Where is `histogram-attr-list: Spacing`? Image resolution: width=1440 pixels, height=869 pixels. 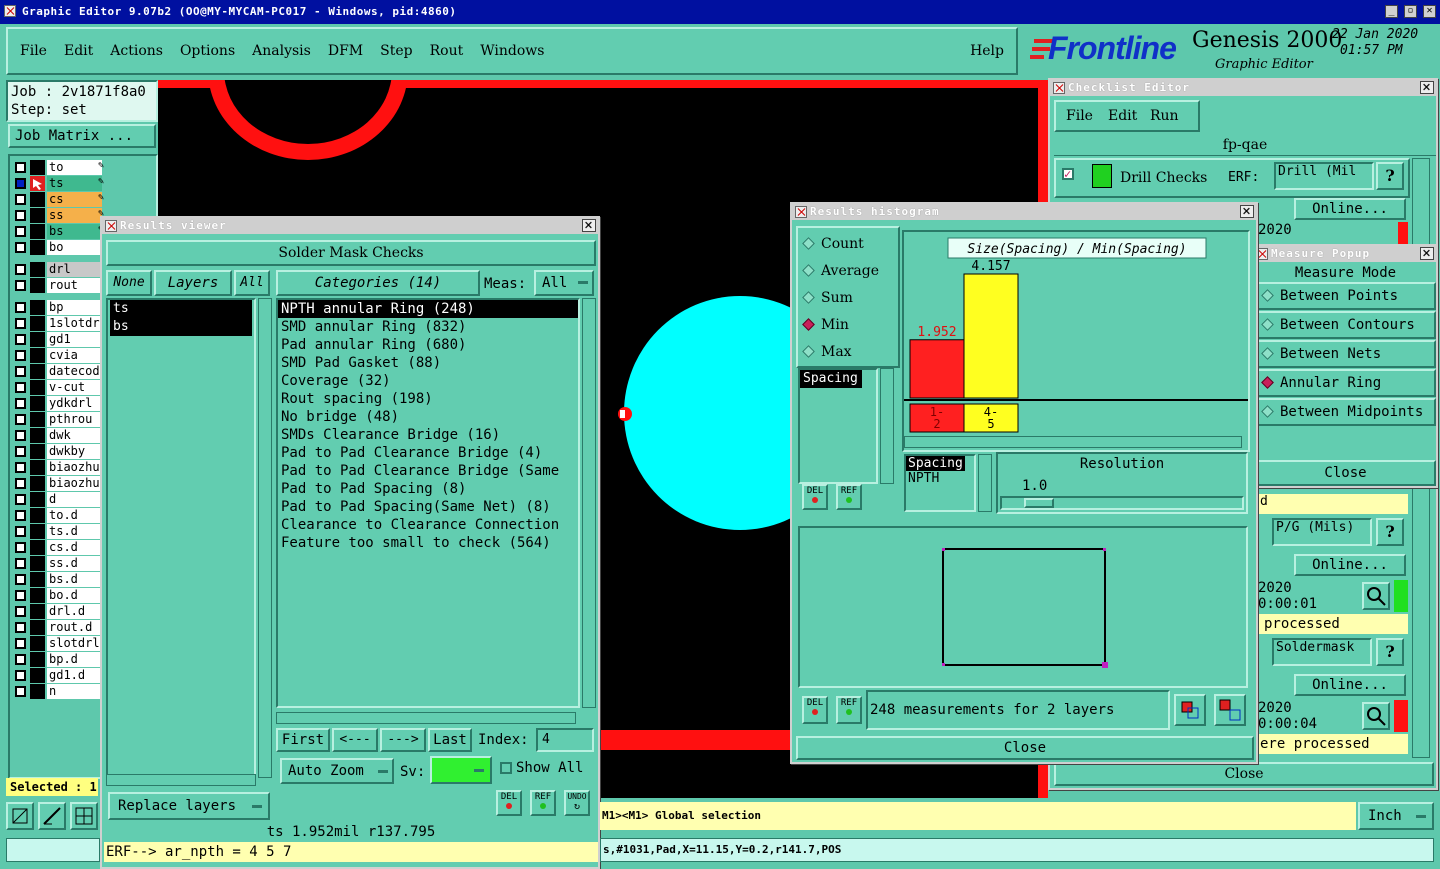 histogram-attr-list: Spacing is located at coordinates (838, 426).